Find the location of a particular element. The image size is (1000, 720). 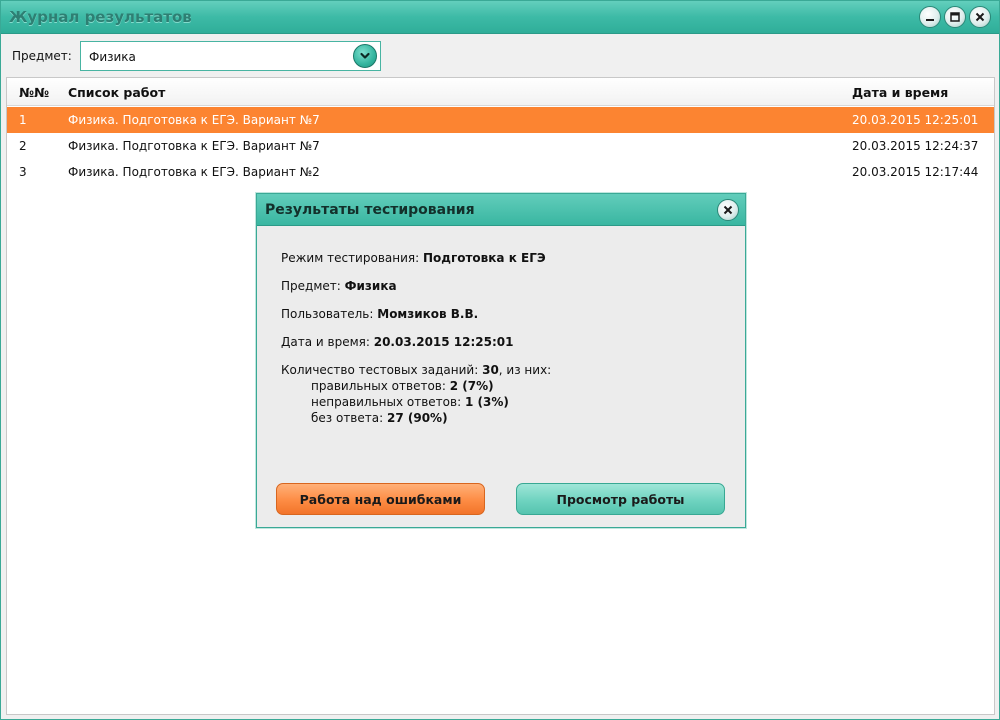

count-value: 30 is located at coordinates (490, 370).